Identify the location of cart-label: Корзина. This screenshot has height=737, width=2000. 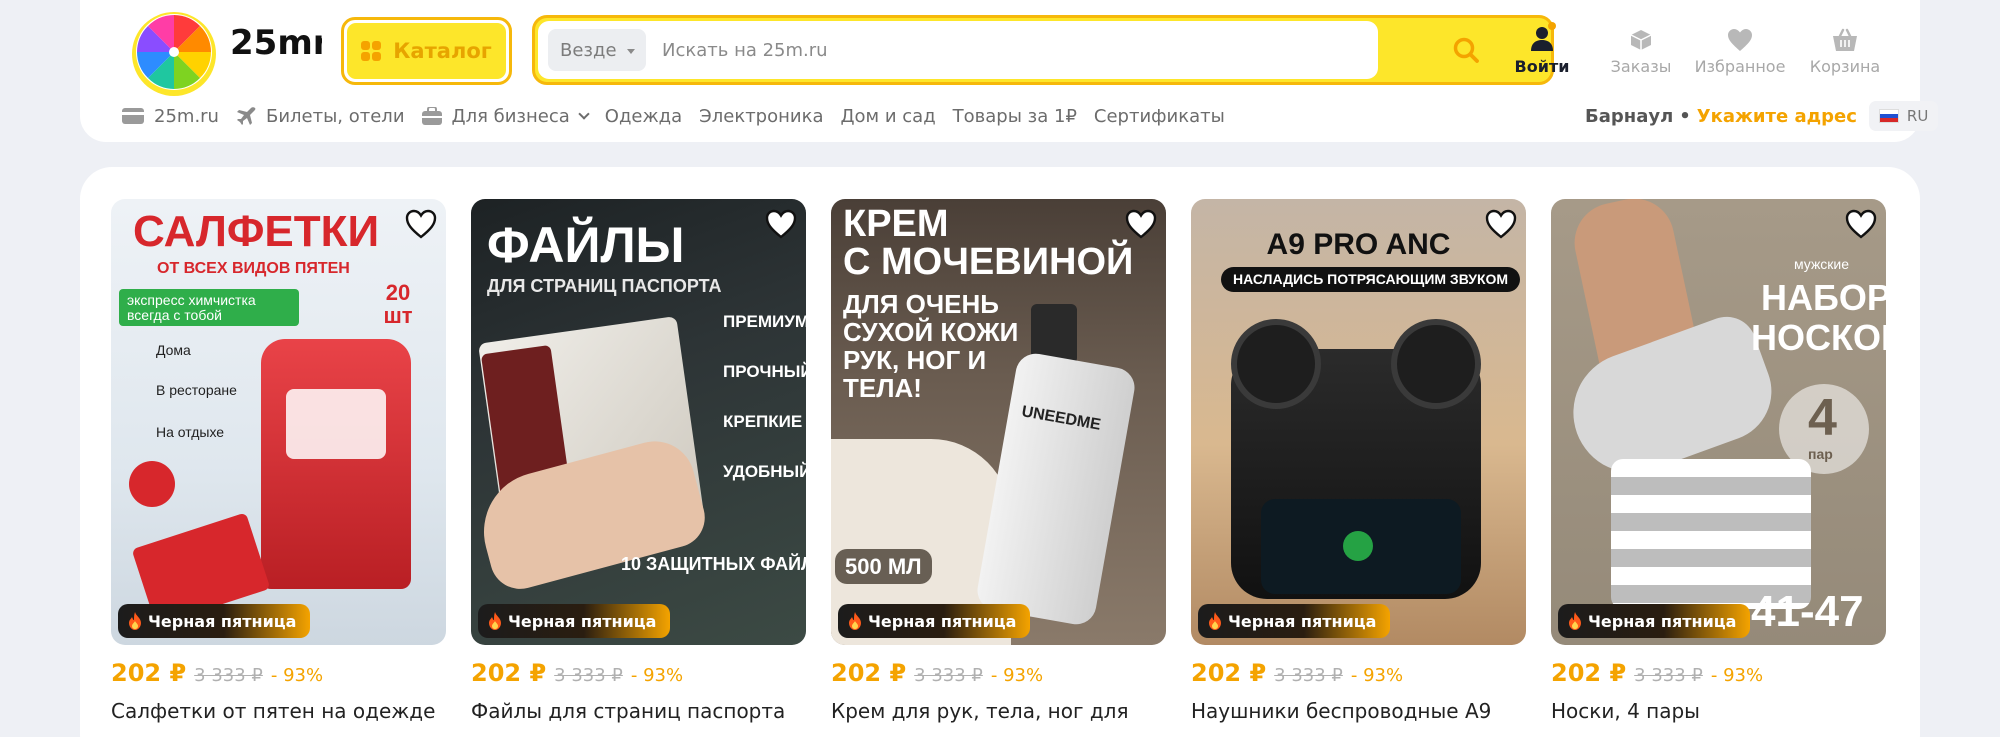
(1845, 66).